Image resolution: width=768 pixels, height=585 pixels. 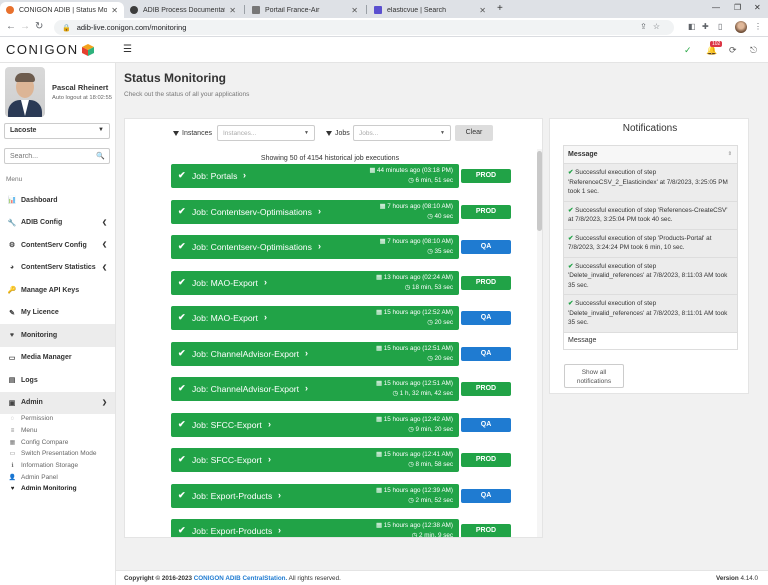 What do you see at coordinates (57, 131) in the screenshot?
I see `tenant-select: Lacoste ▼` at bounding box center [57, 131].